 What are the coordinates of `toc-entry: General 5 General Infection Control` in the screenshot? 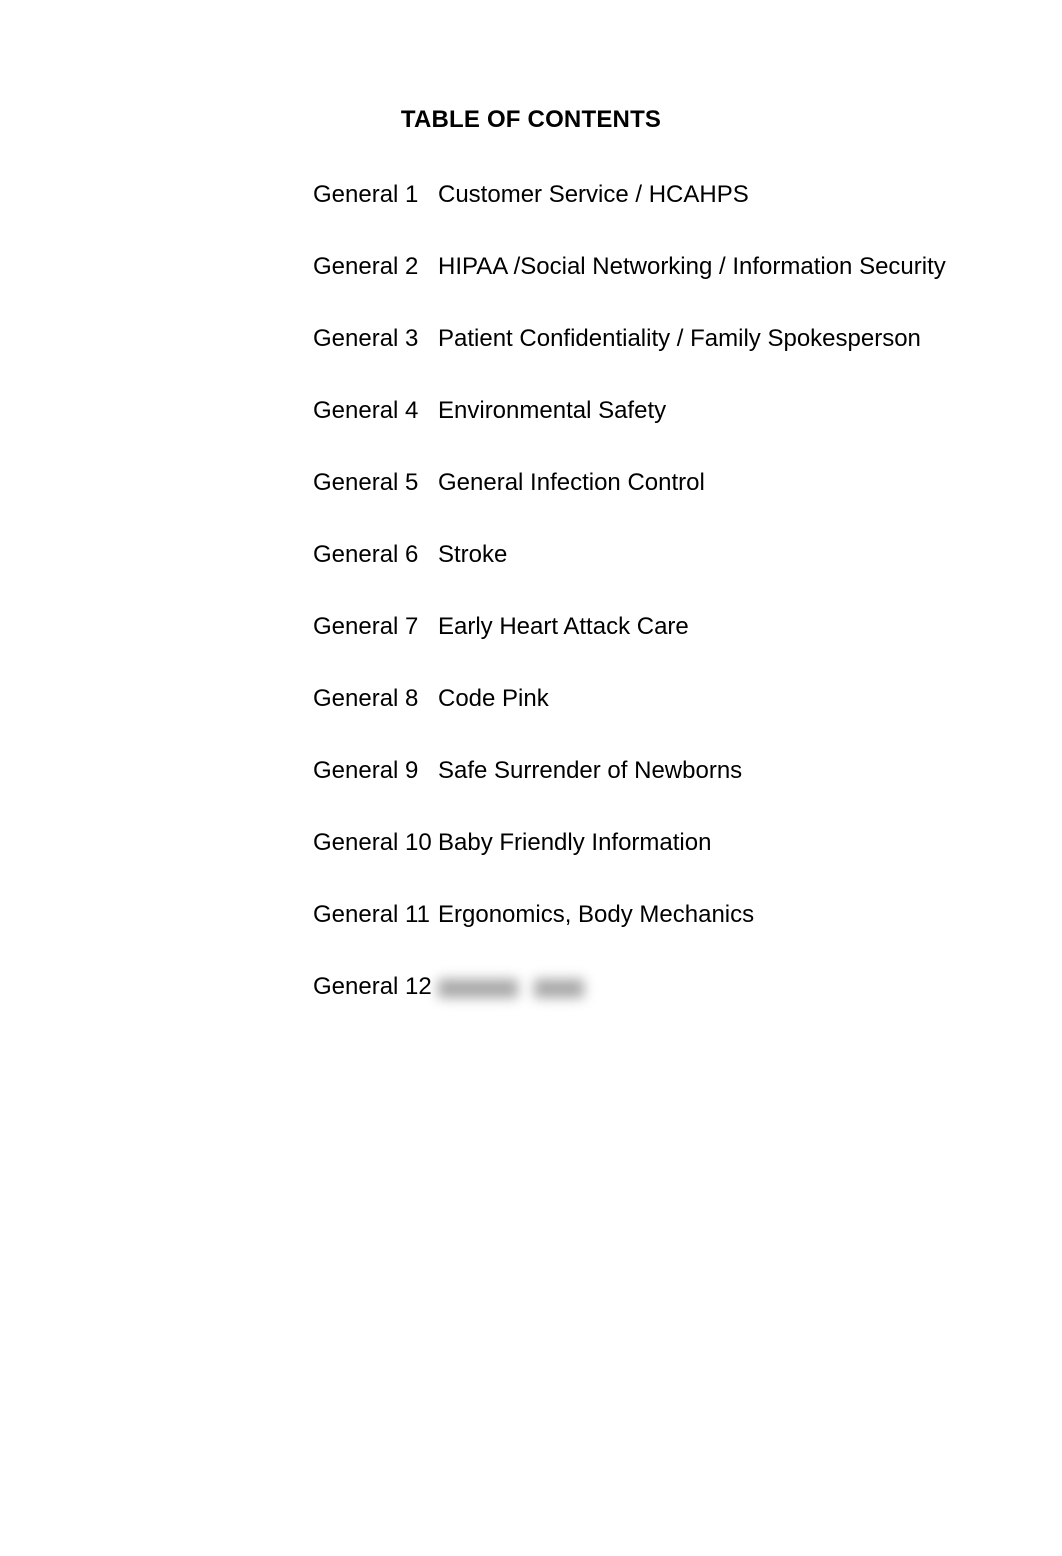 It's located at (663, 505).